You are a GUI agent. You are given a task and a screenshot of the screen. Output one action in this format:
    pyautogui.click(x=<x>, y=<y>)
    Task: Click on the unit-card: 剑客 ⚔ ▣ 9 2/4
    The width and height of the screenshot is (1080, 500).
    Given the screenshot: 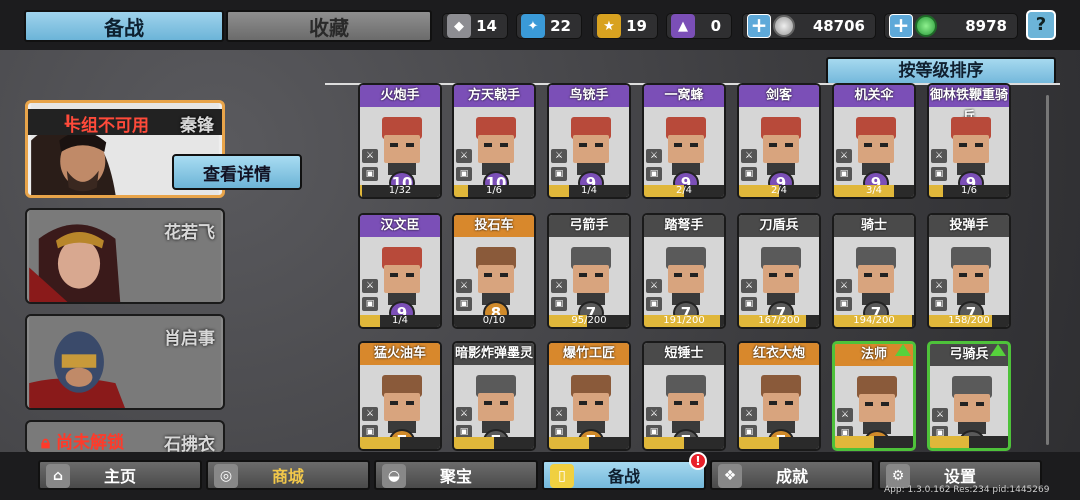 What is the action you would take?
    pyautogui.click(x=779, y=141)
    